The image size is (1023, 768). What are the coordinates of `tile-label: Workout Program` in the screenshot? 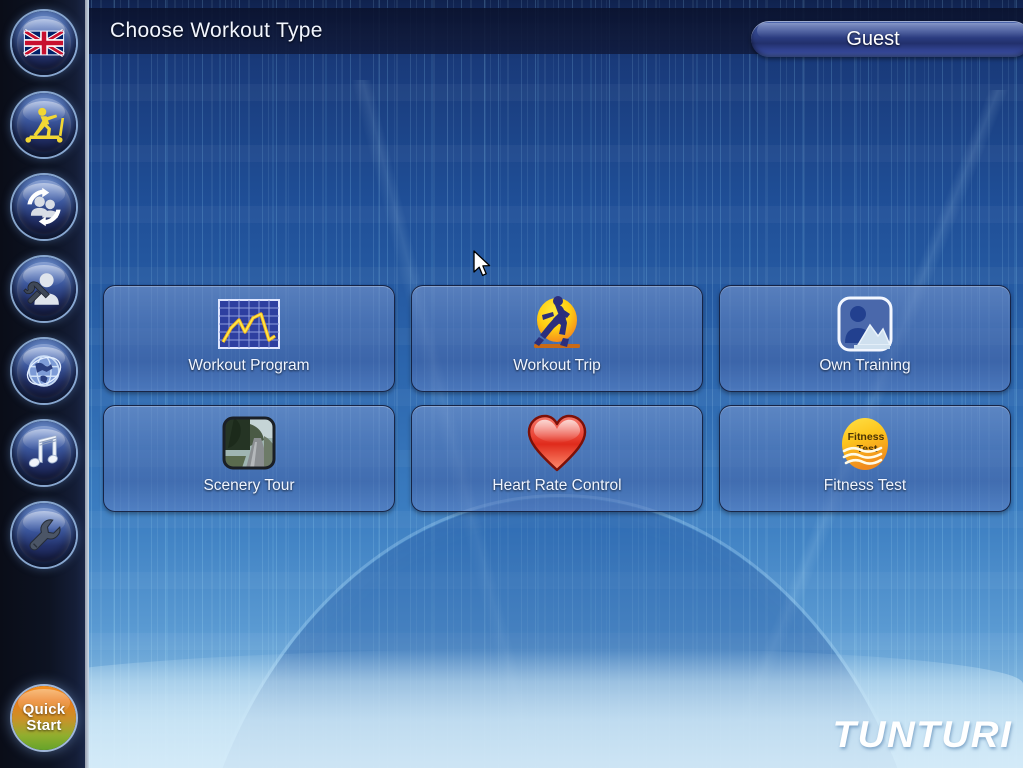 It's located at (249, 365).